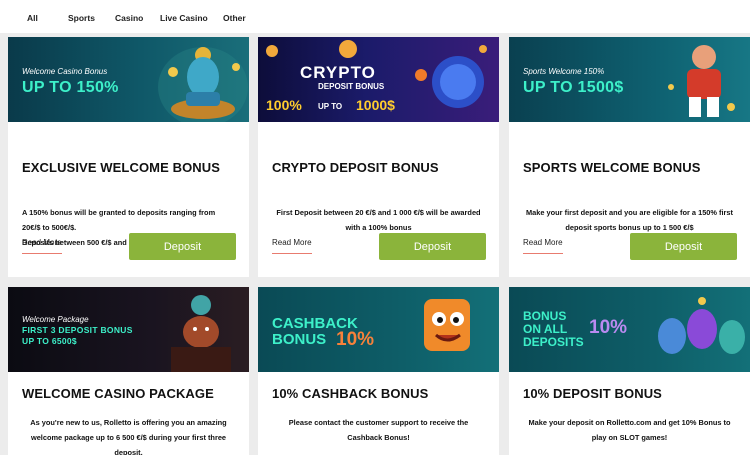 The width and height of the screenshot is (750, 455). Describe the element at coordinates (201, 333) in the screenshot. I see `casino-character-illustration` at that location.